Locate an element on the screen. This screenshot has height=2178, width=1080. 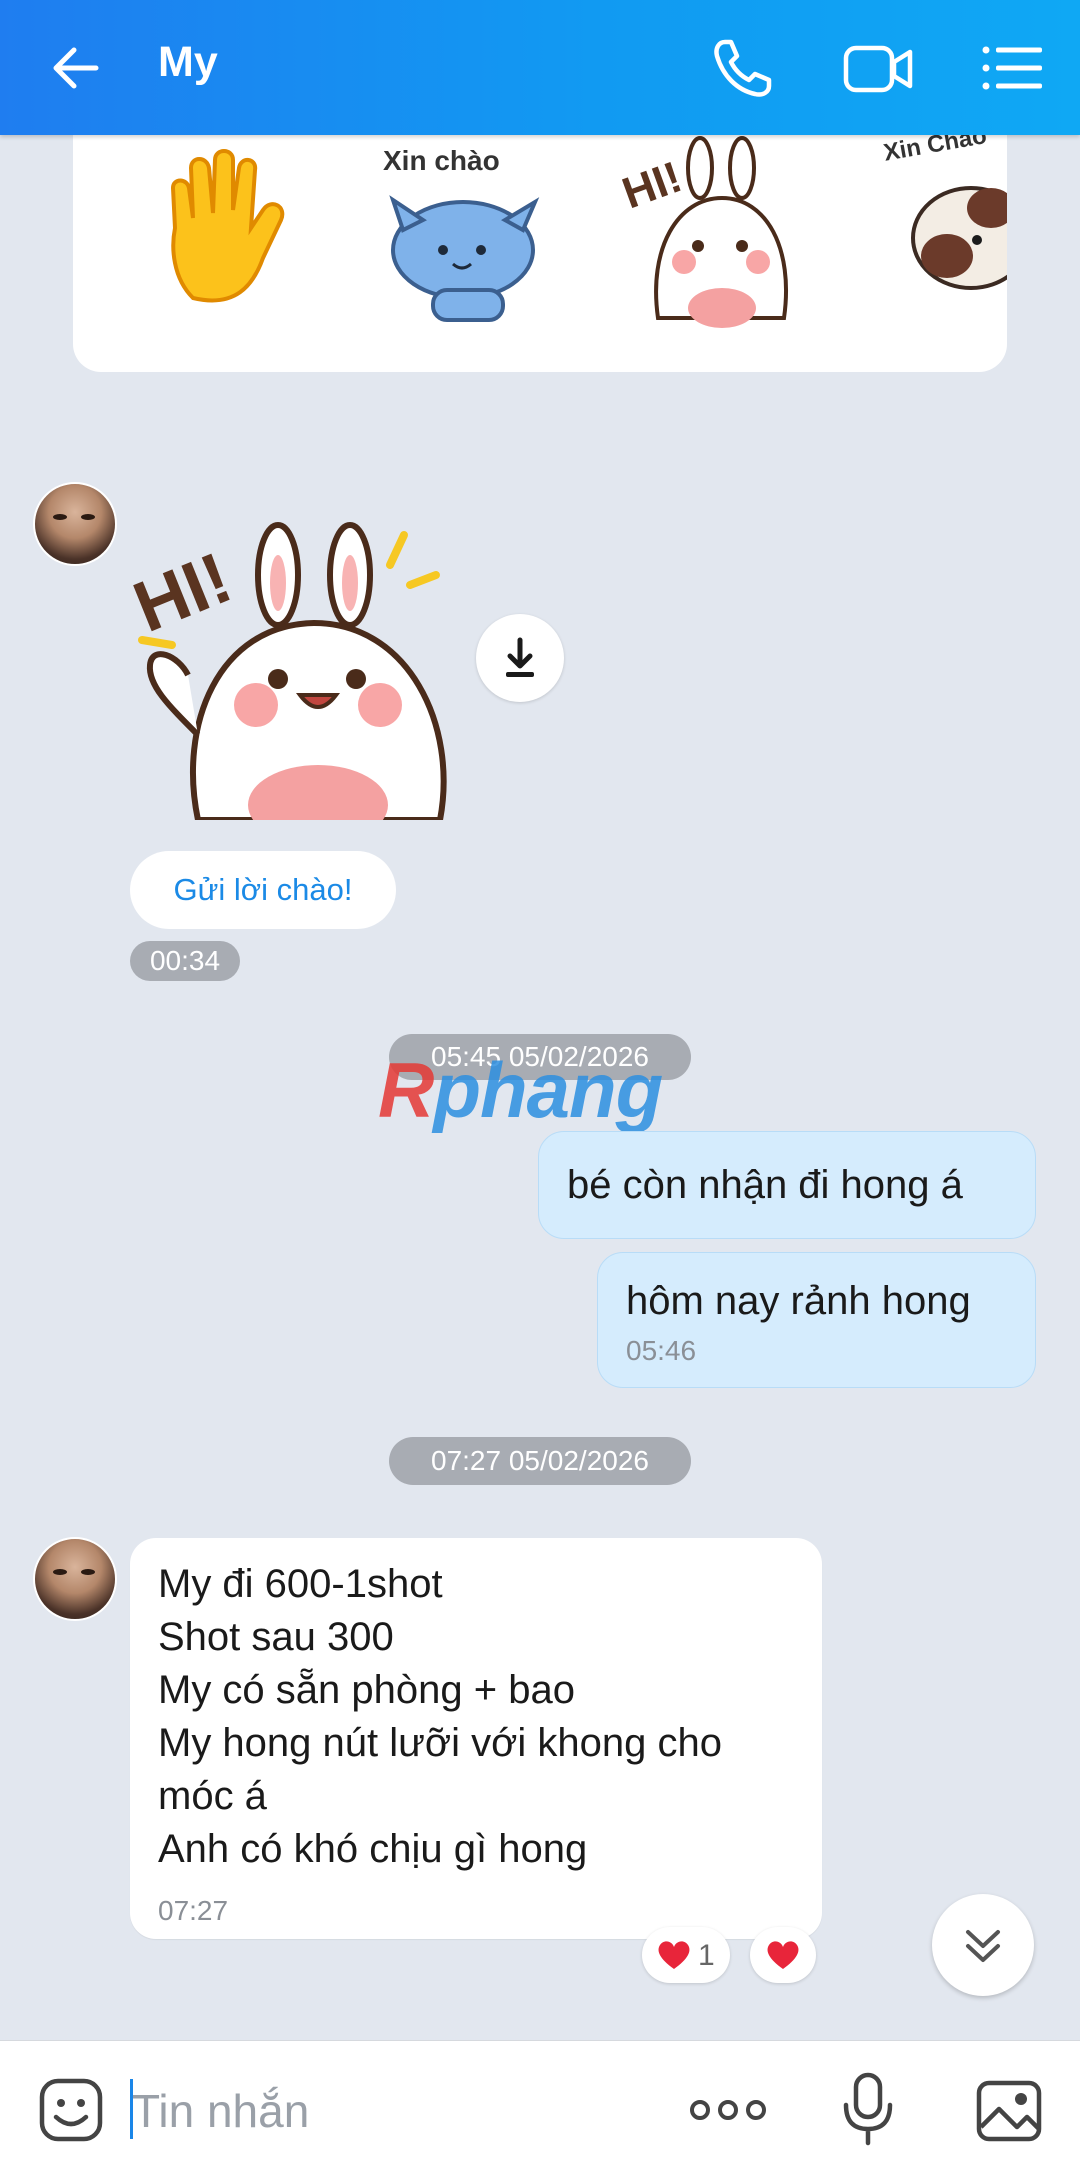
scroll-to-bottom-button is located at coordinates (983, 1945).